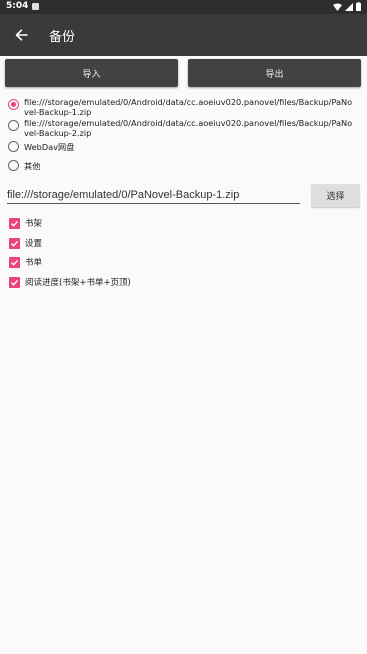 This screenshot has height=654, width=367. I want to click on toolbar: 备份, so click(183, 35).